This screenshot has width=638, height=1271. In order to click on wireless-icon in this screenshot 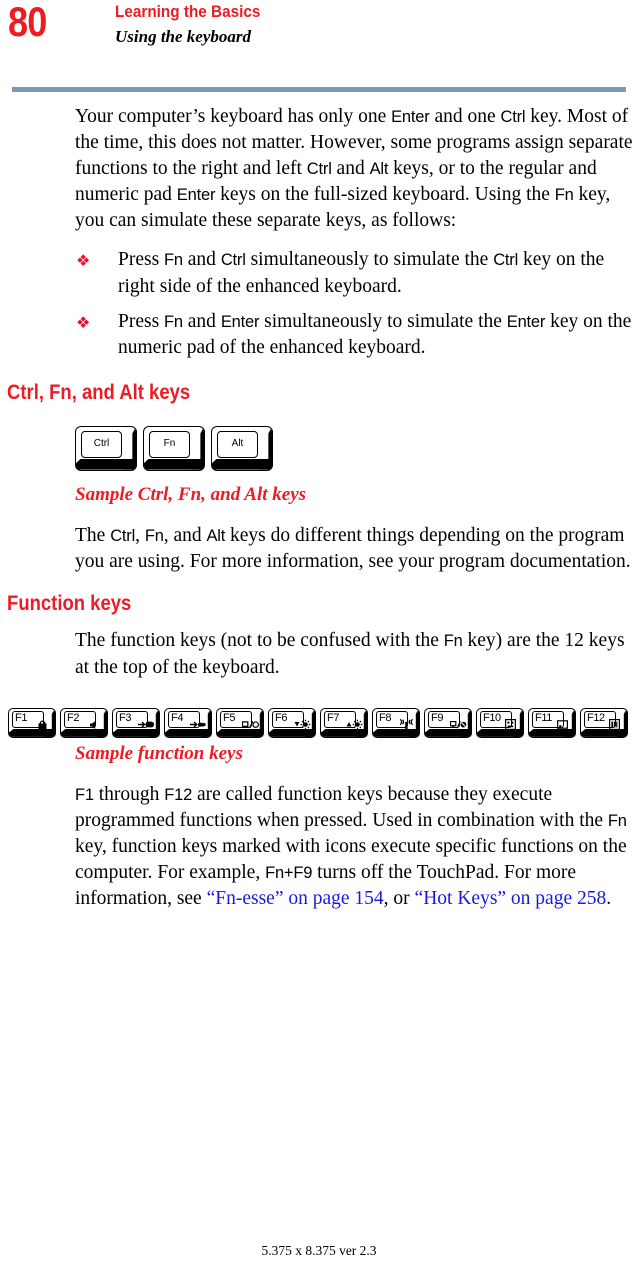, I will do `click(406, 725)`.